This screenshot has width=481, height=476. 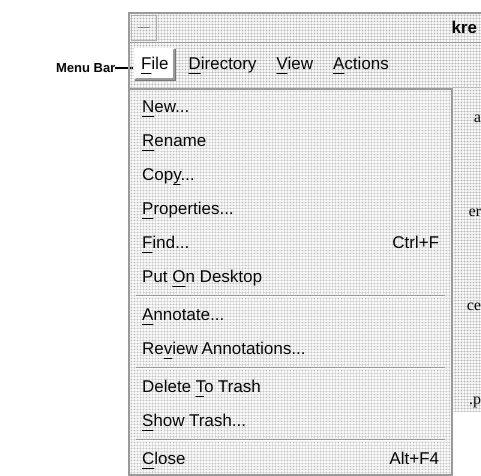 What do you see at coordinates (361, 64) in the screenshot?
I see `menu-bar-item: Actions` at bounding box center [361, 64].